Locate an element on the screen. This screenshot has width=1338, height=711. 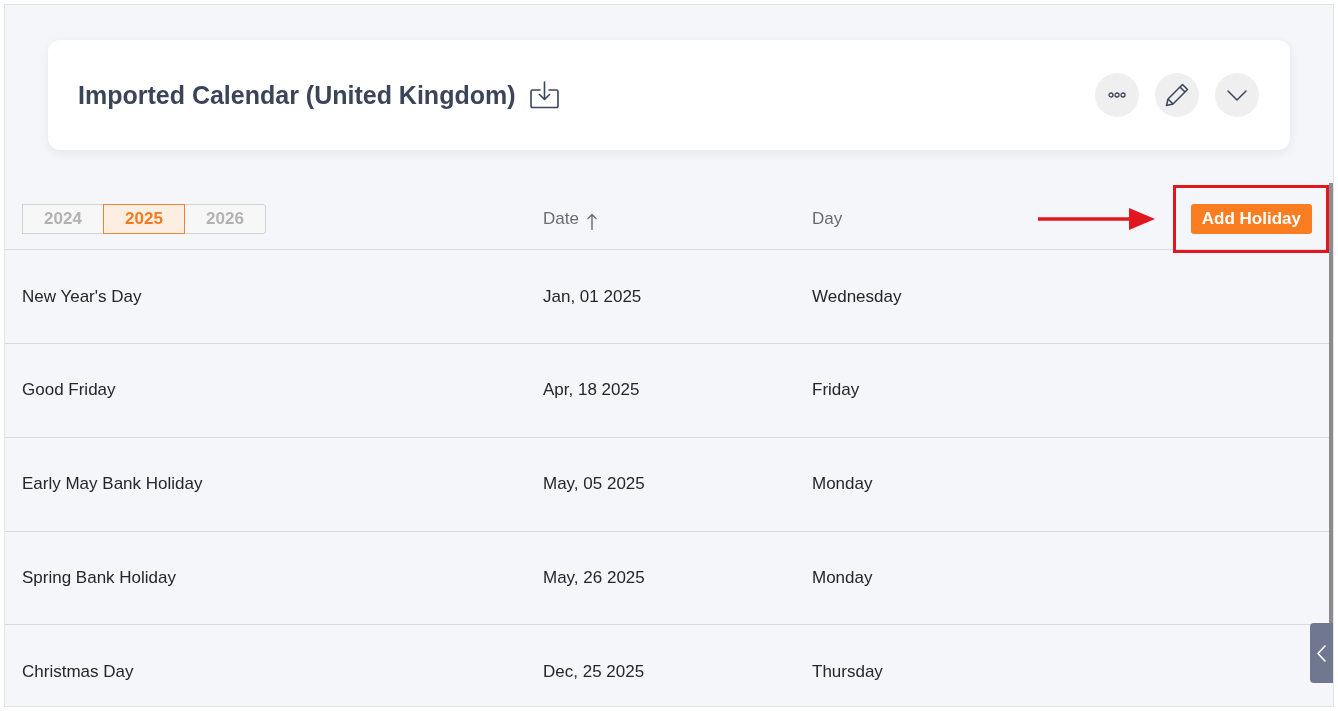
day-cell: Thursday is located at coordinates (847, 671).